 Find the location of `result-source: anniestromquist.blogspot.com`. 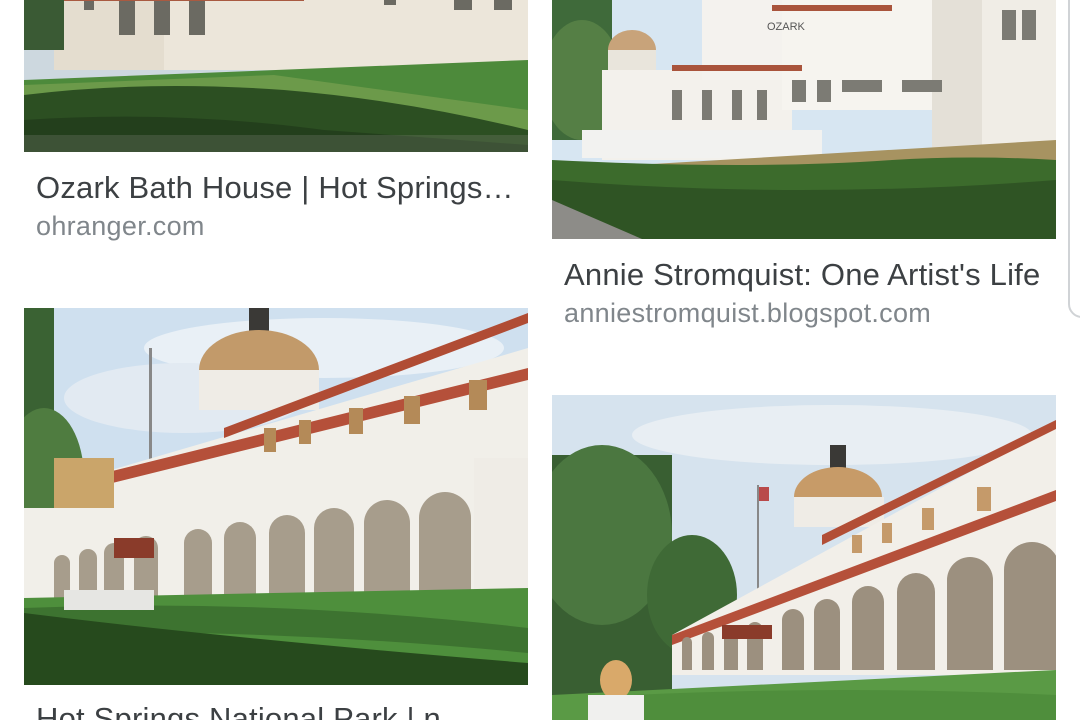

result-source: anniestromquist.blogspot.com is located at coordinates (804, 313).